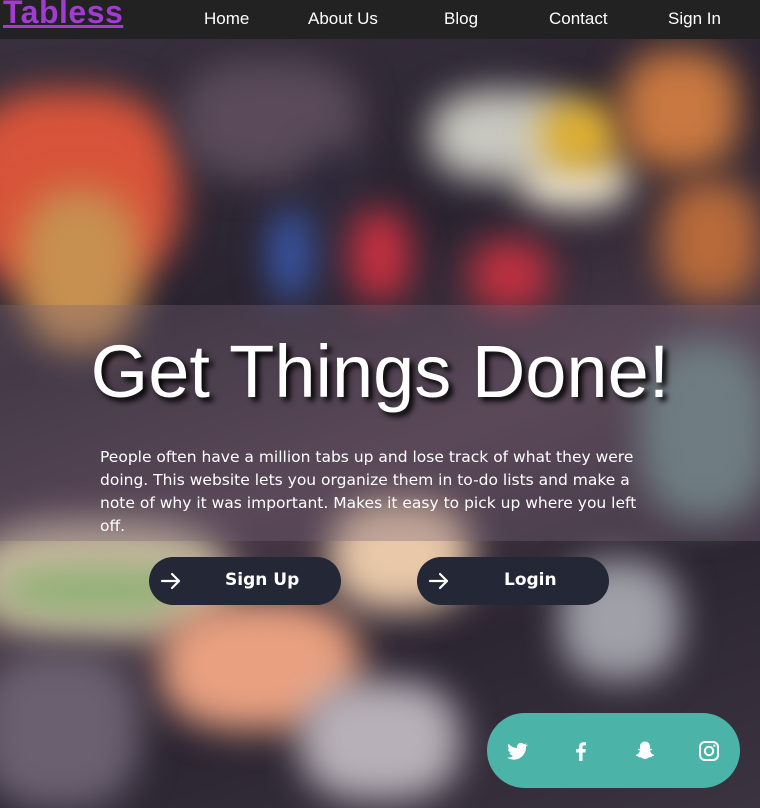 This screenshot has width=760, height=808. I want to click on hero-headline: Get Things Done!, so click(380, 371).